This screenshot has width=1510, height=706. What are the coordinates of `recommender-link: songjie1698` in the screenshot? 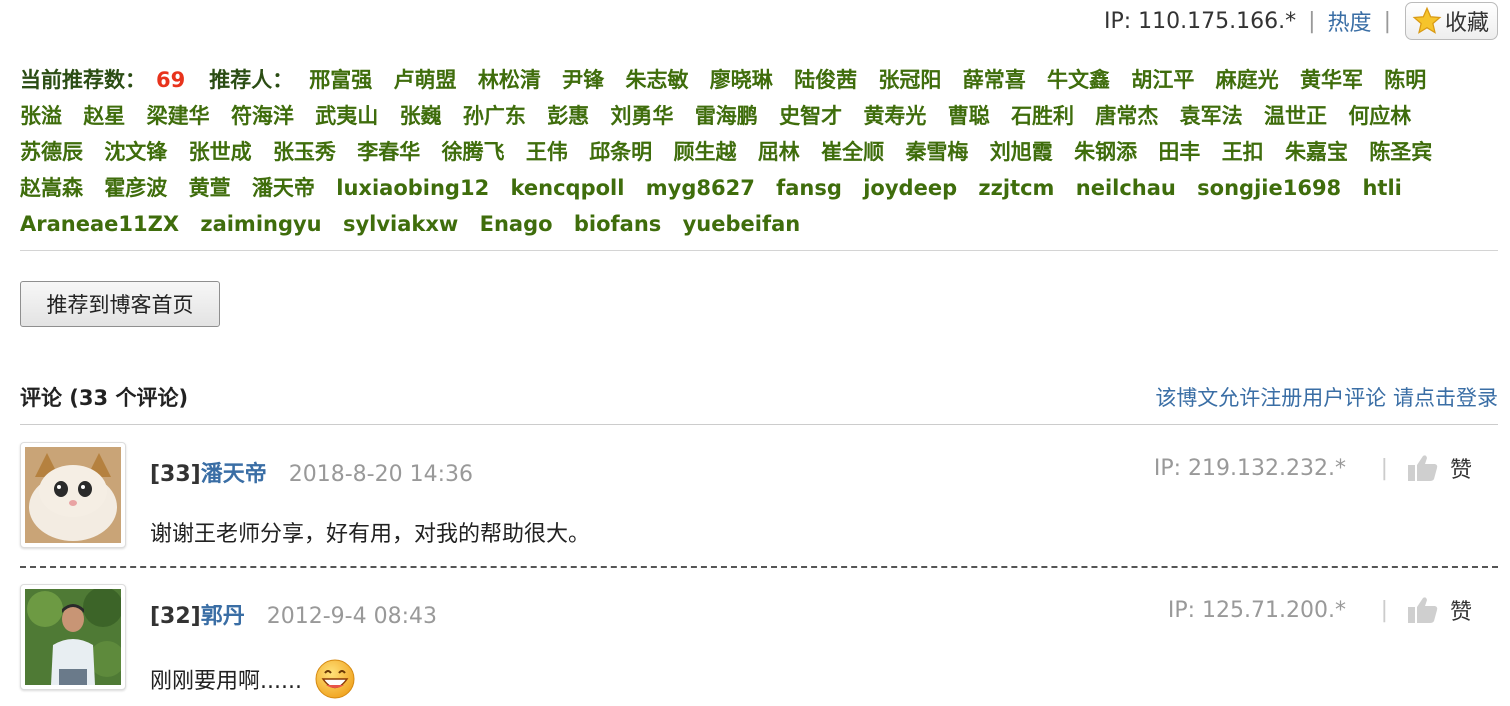 It's located at (1269, 188).